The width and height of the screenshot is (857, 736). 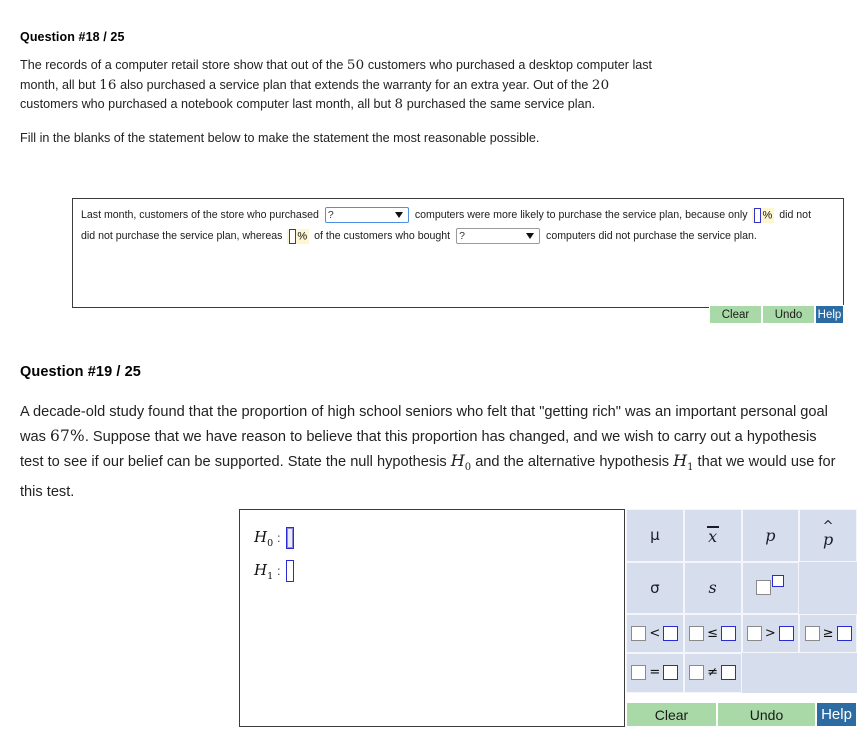 I want to click on question-19-button-bar: Clear Undo Help, so click(x=741, y=714).